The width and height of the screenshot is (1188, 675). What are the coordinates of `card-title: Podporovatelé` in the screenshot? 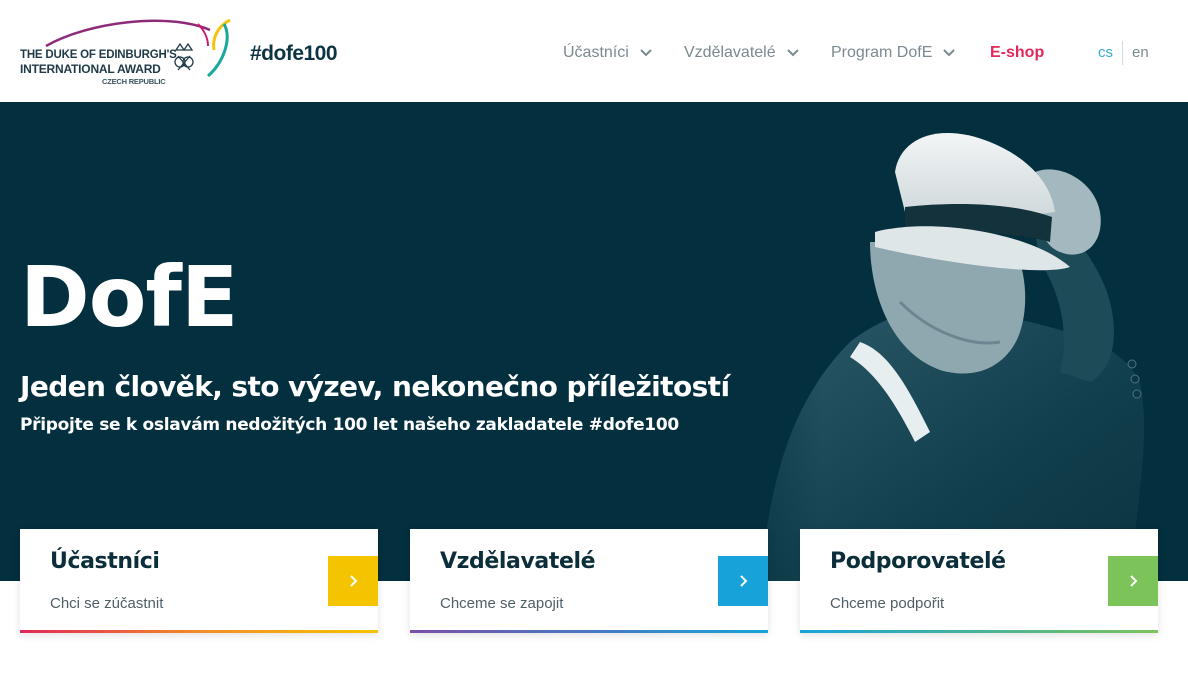 It's located at (918, 561).